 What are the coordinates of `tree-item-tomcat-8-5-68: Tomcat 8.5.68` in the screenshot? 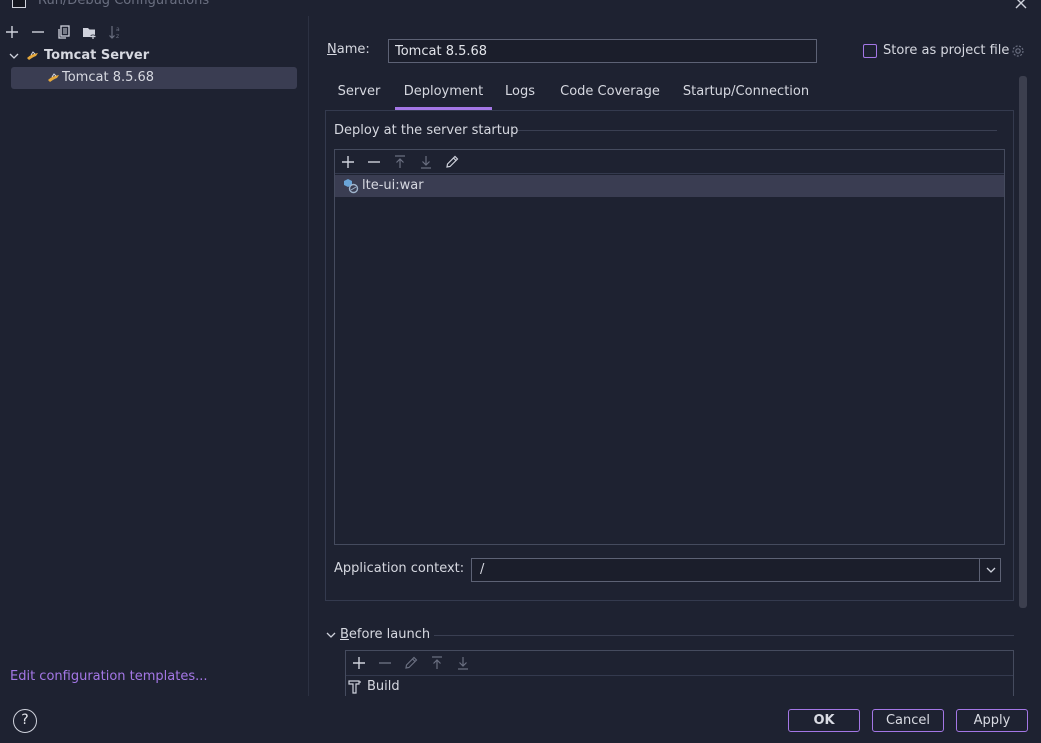 It's located at (154, 78).